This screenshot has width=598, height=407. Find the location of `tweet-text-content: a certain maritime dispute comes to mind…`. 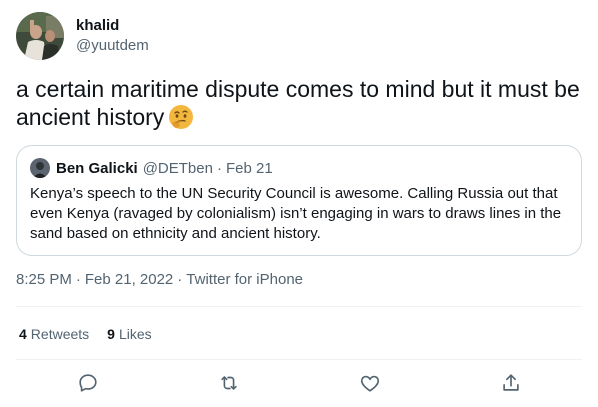

tweet-text-content: a certain maritime dispute comes to mind… is located at coordinates (298, 103).